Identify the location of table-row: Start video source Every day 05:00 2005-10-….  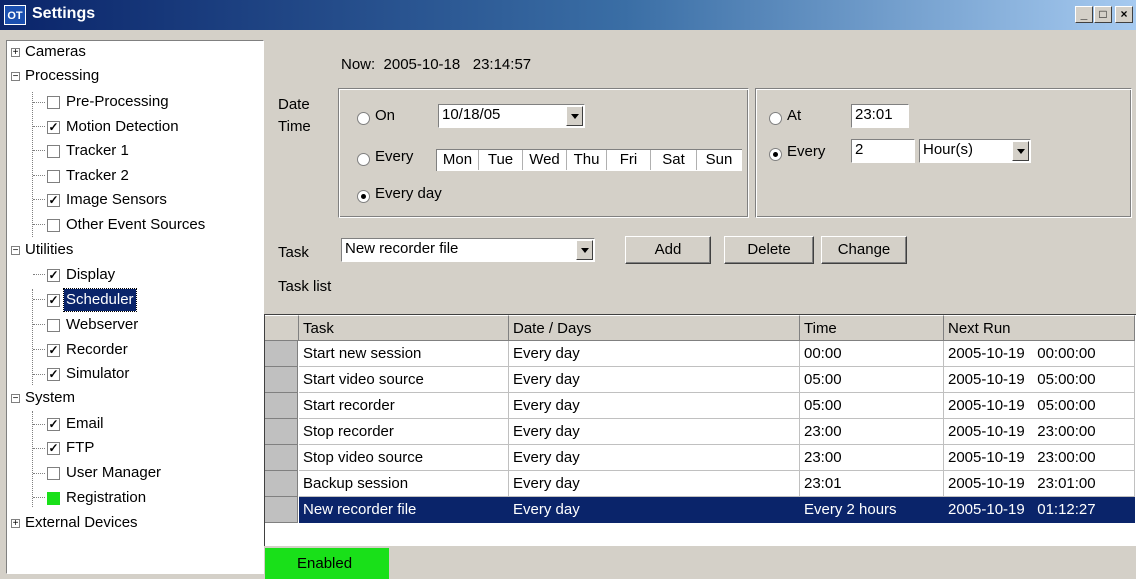
(700, 380).